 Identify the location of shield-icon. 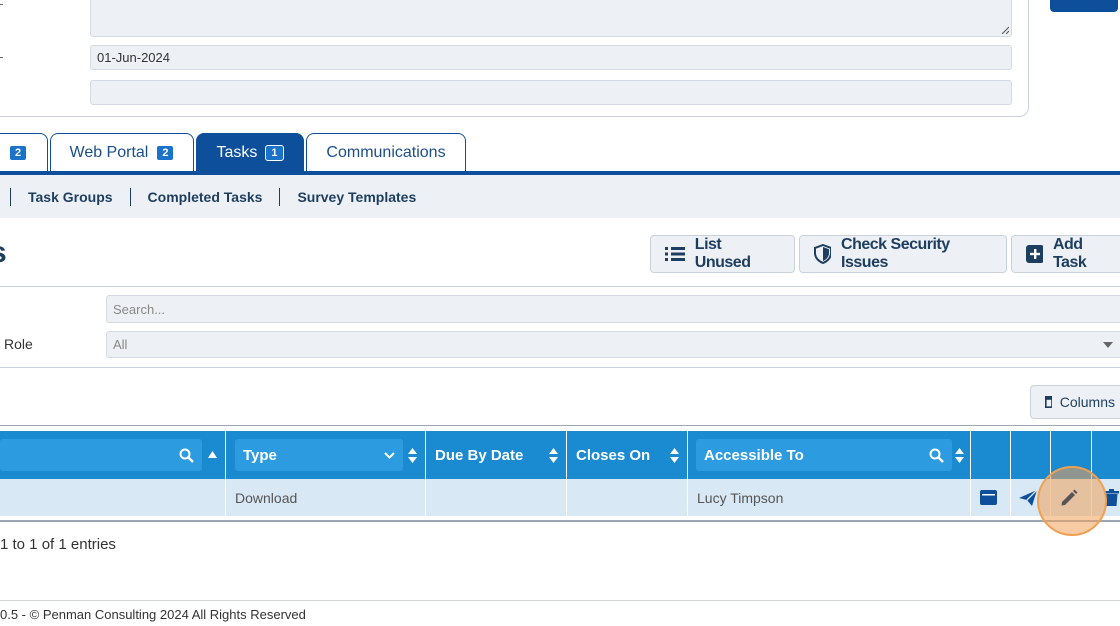
(823, 254).